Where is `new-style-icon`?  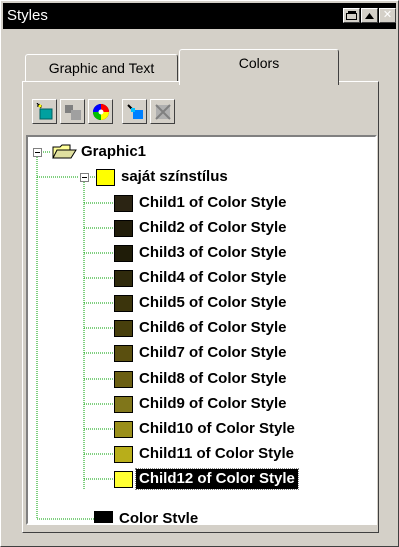 new-style-icon is located at coordinates (44, 110).